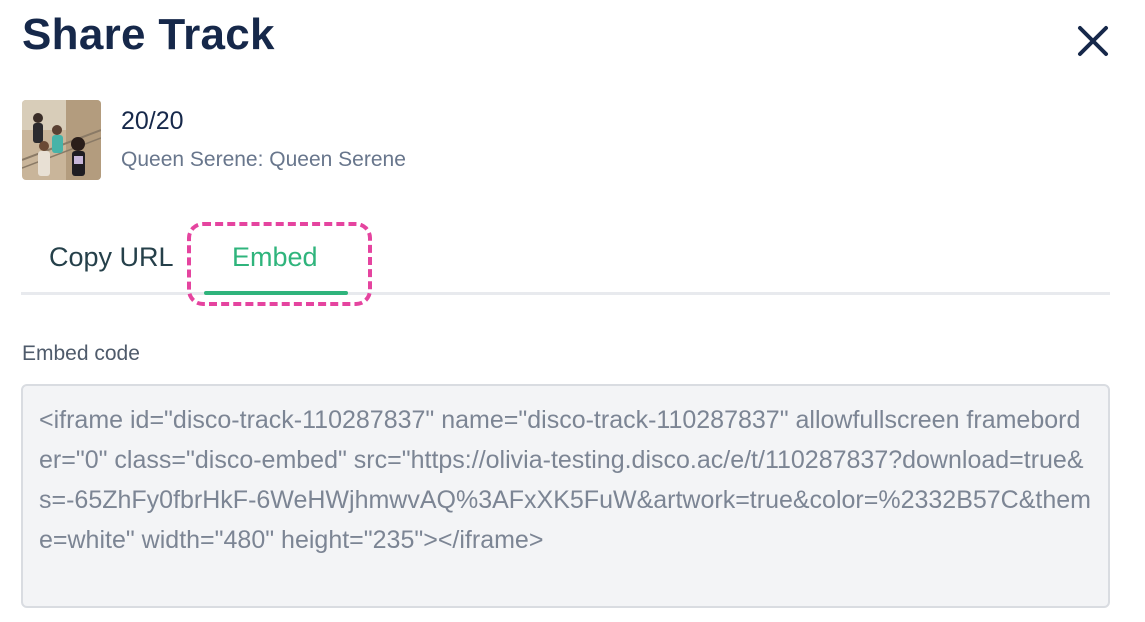  I want to click on share-tabs: Copy URL Embed, so click(565, 262).